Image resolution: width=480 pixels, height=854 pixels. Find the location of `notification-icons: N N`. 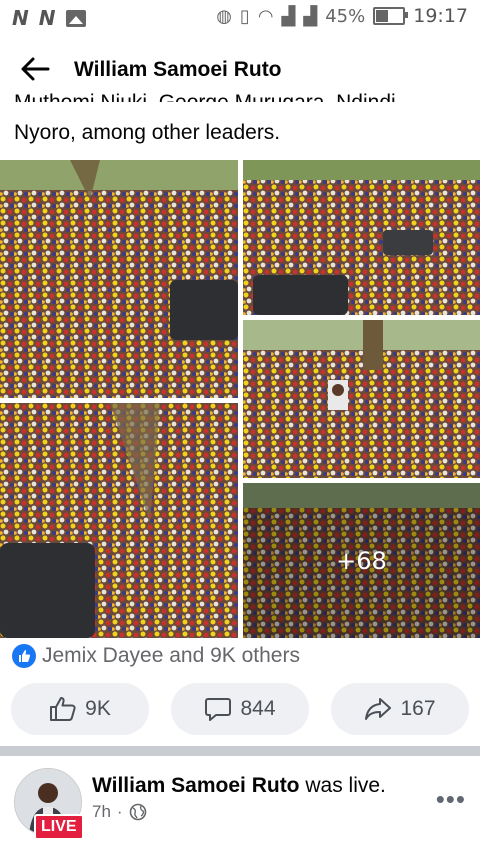

notification-icons: N N is located at coordinates (49, 18).